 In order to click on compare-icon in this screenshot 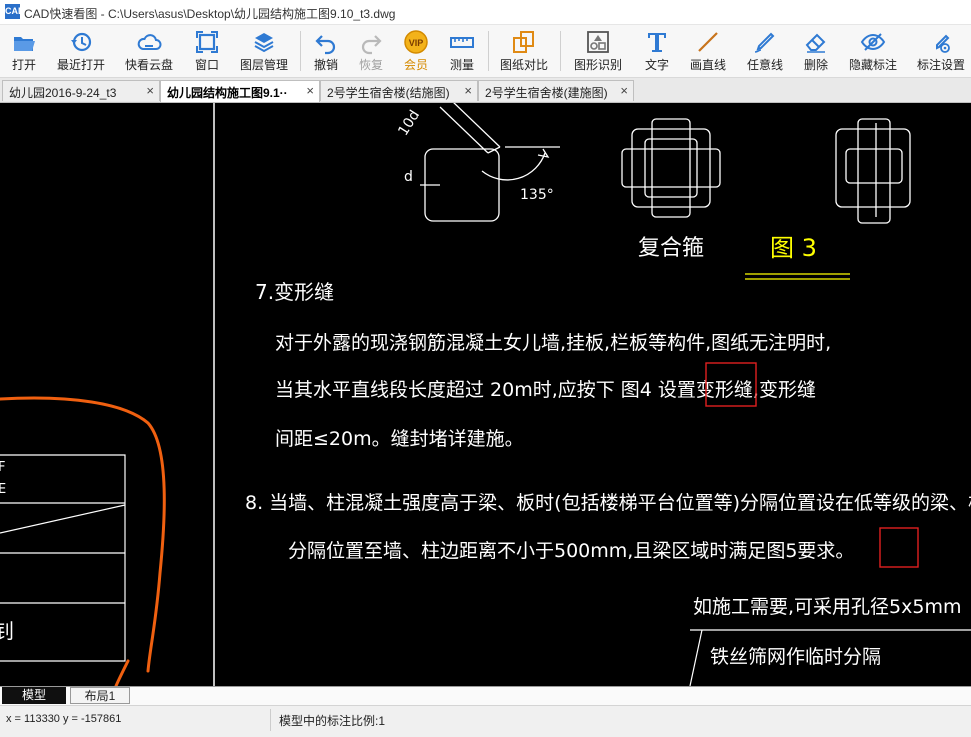, I will do `click(523, 42)`.